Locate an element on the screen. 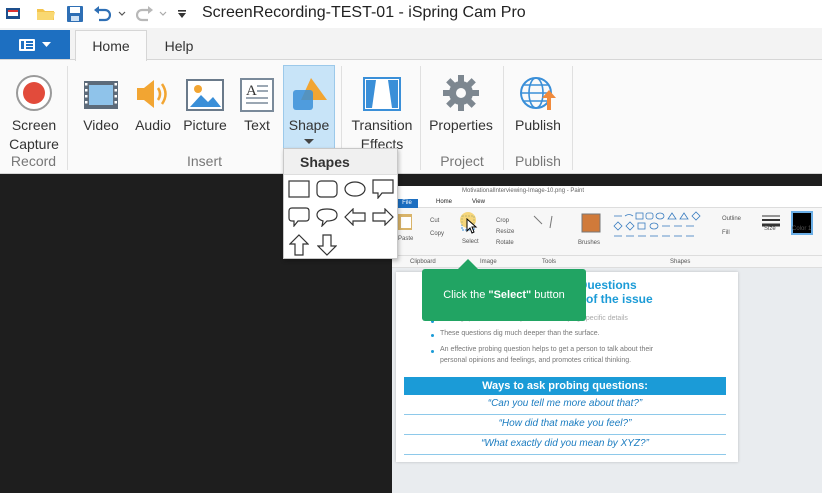 The width and height of the screenshot is (822, 493). video-label: Video is located at coordinates (101, 125).